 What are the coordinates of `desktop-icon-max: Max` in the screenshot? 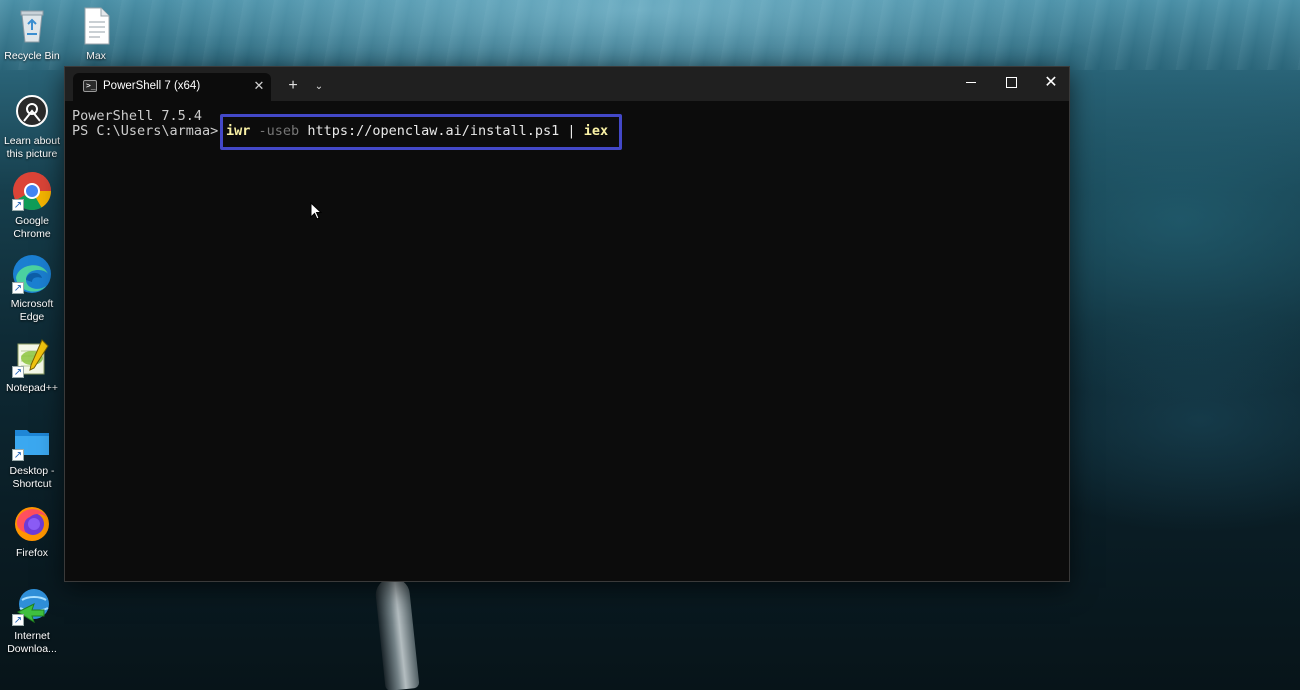 It's located at (96, 34).